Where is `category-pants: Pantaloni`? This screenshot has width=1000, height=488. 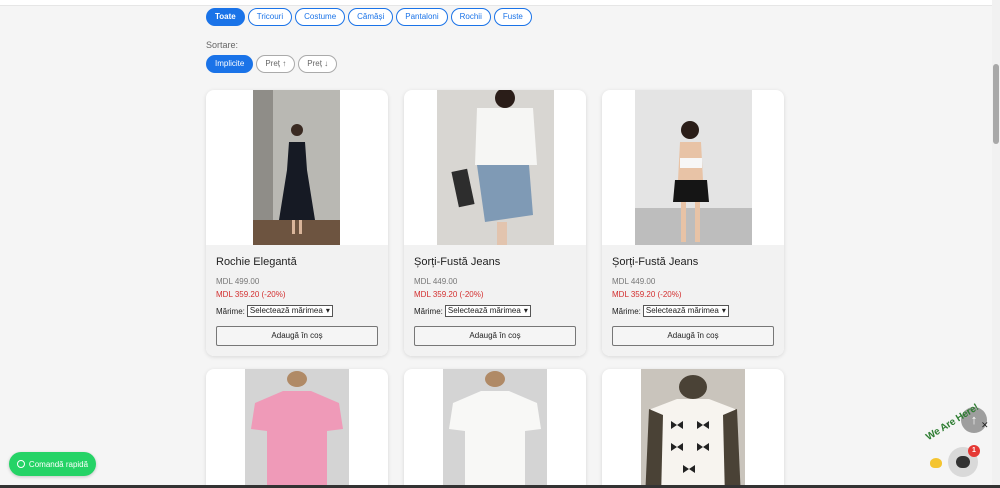
category-pants: Pantaloni is located at coordinates (422, 17).